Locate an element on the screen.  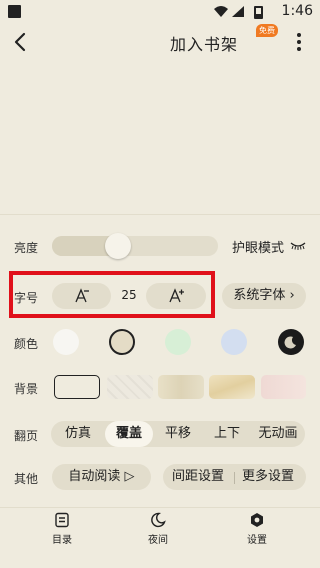
add-to-shelf-button: 加入书架 is located at coordinates (204, 43).